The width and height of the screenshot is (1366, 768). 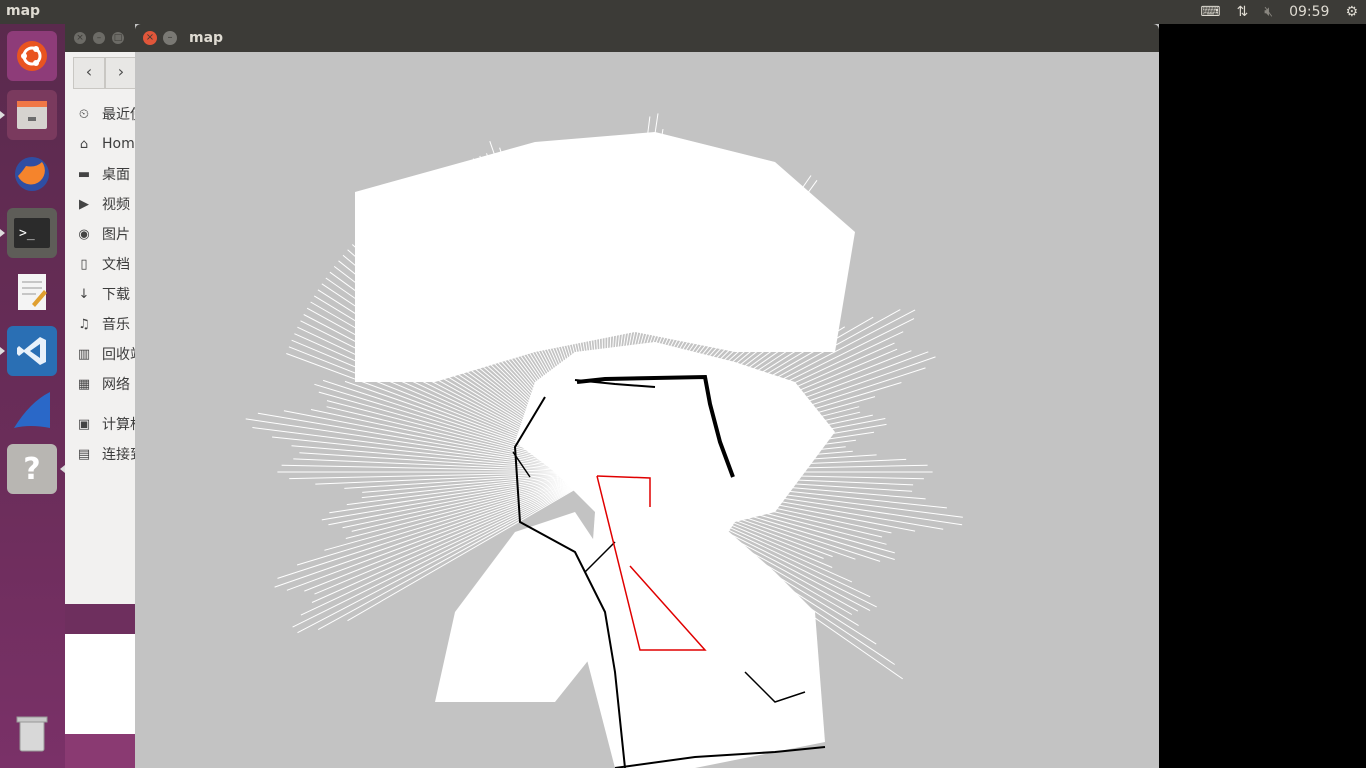 What do you see at coordinates (109, 424) in the screenshot?
I see `sidebar-item-10: ▣ 计算机` at bounding box center [109, 424].